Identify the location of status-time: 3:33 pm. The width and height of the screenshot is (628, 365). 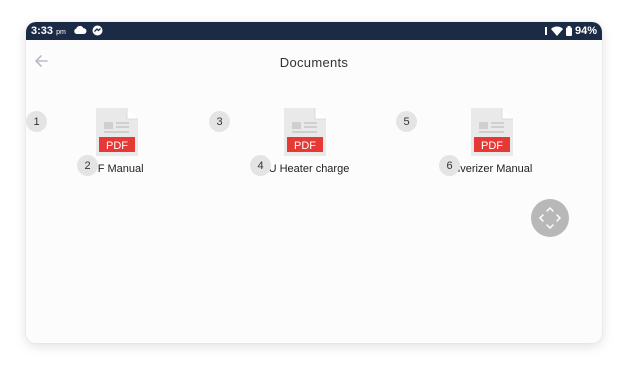
(48, 31).